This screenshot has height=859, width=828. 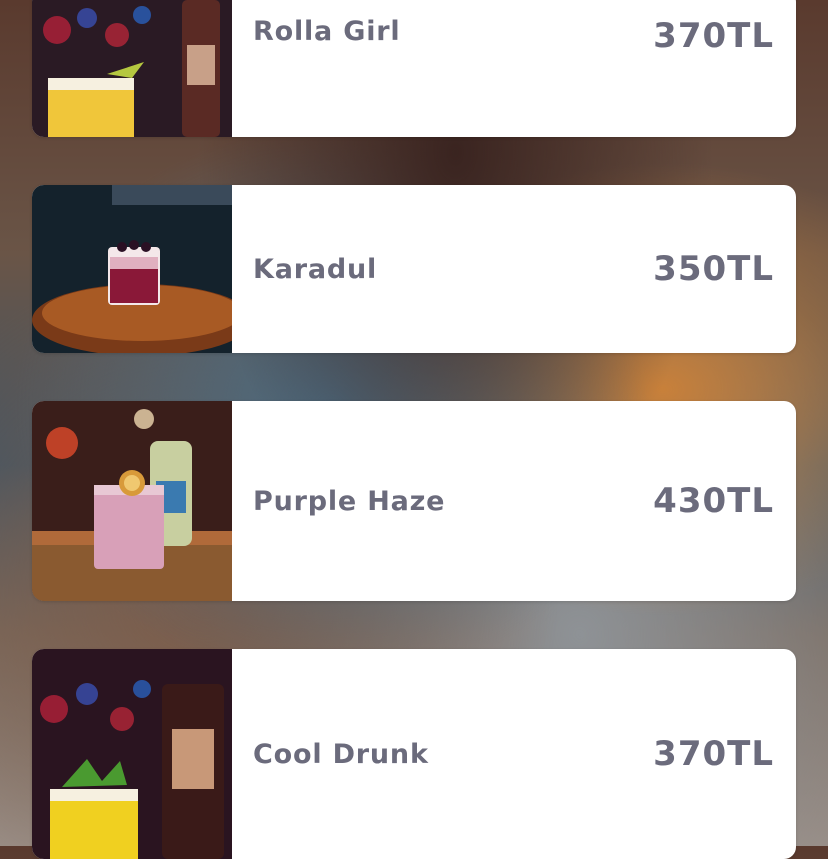 What do you see at coordinates (713, 501) in the screenshot?
I see `drink-price: 430TL` at bounding box center [713, 501].